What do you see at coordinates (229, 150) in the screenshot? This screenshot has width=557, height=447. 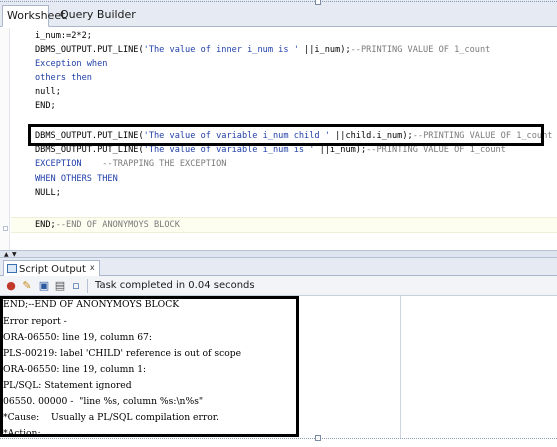 I see `code-token: 'The value of variable i_num is '` at bounding box center [229, 150].